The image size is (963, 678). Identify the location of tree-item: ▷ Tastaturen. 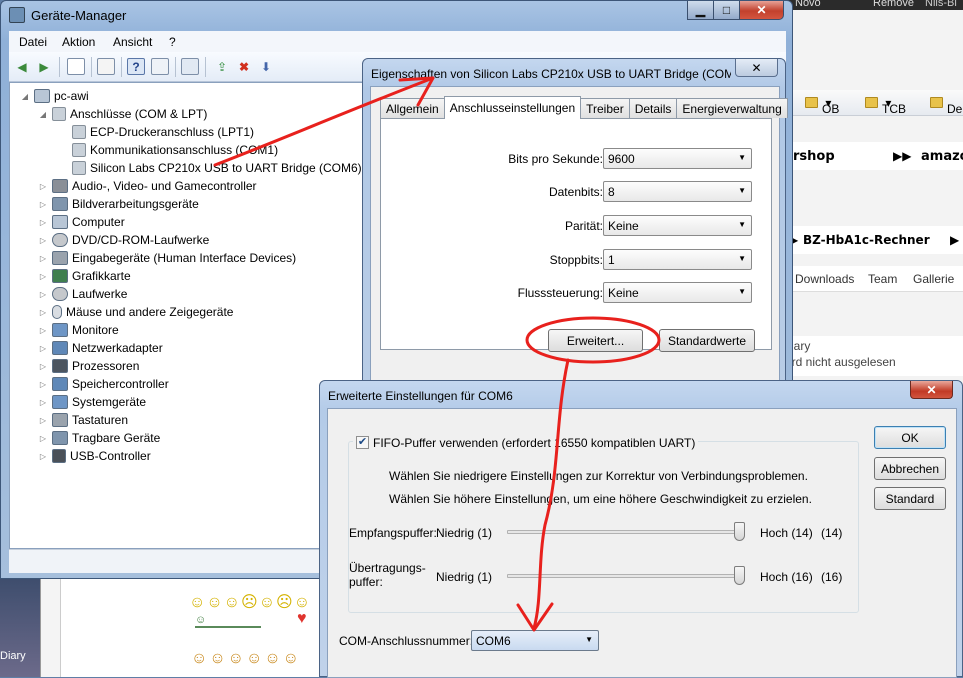
(83, 420).